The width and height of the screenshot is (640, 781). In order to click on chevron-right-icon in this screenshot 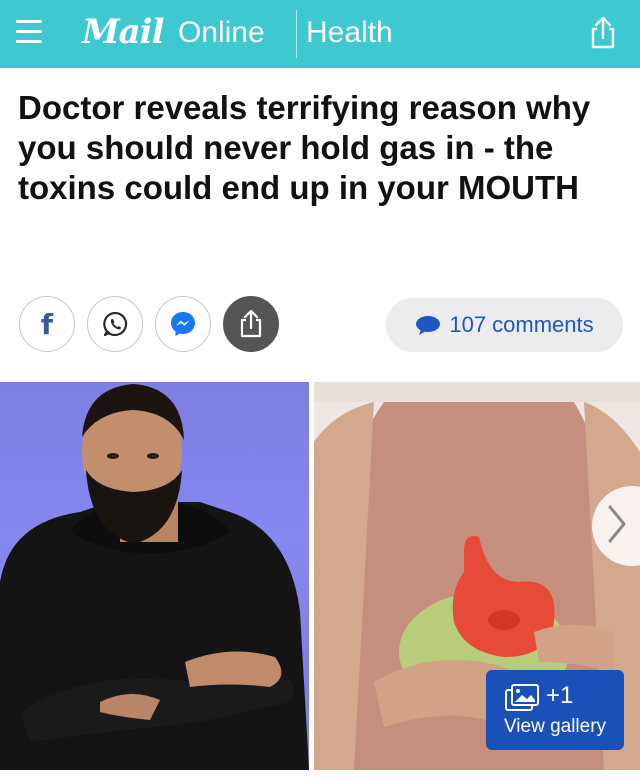, I will do `click(617, 524)`.